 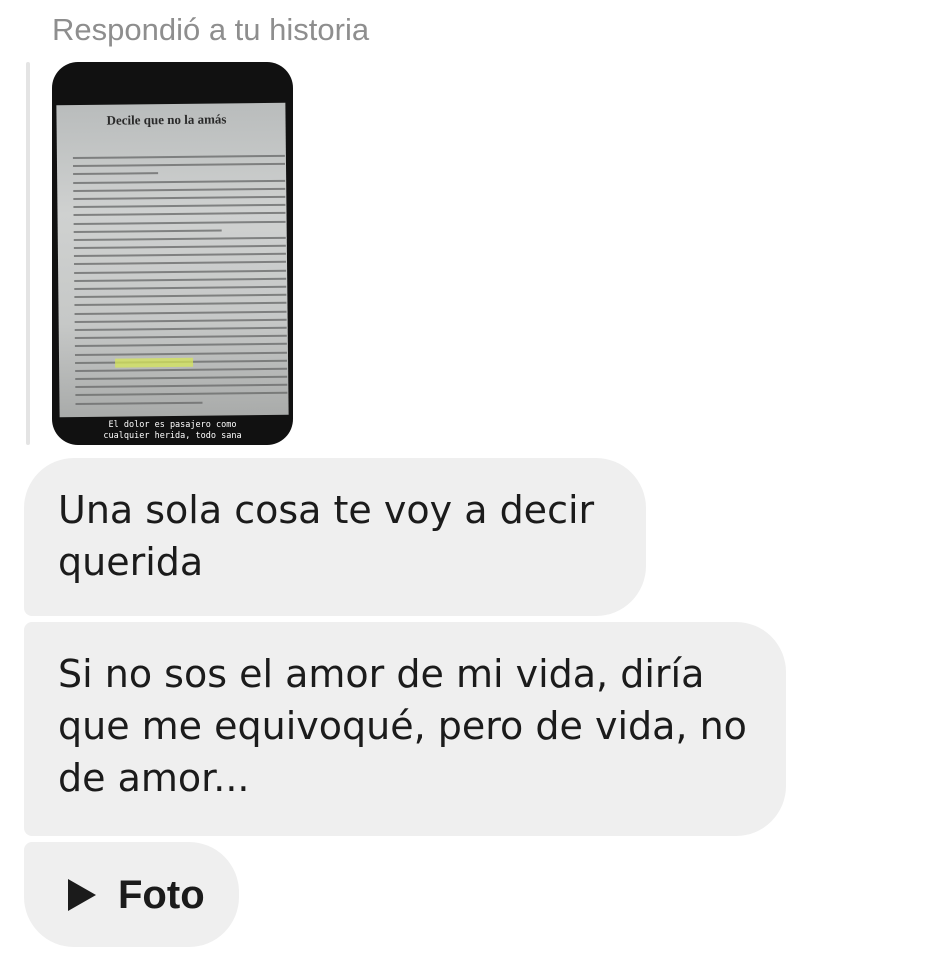 I want to click on message-text: Una sola cosa te voy a decir querida, so click(x=326, y=536).